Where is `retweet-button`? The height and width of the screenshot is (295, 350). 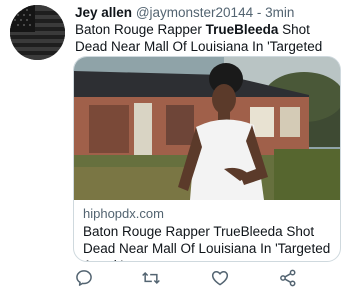 retweet-button is located at coordinates (152, 279).